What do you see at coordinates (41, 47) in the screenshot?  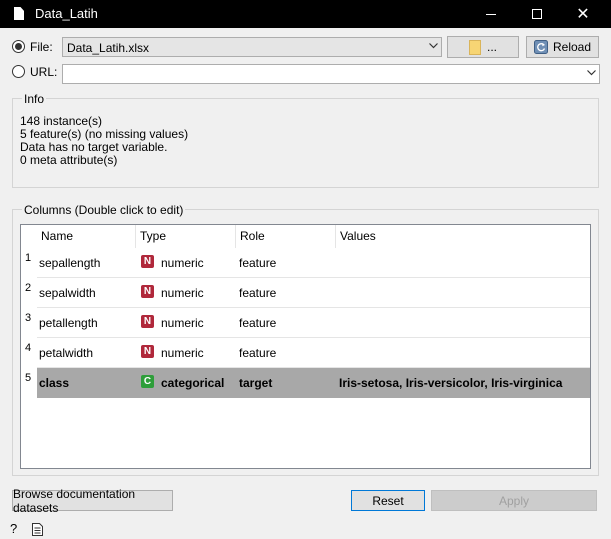 I see `file-label: File:` at bounding box center [41, 47].